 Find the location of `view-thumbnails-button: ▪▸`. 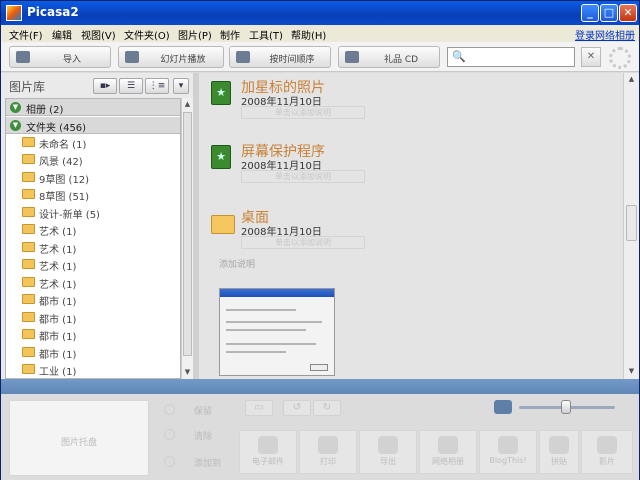

view-thumbnails-button: ▪▸ is located at coordinates (105, 86).